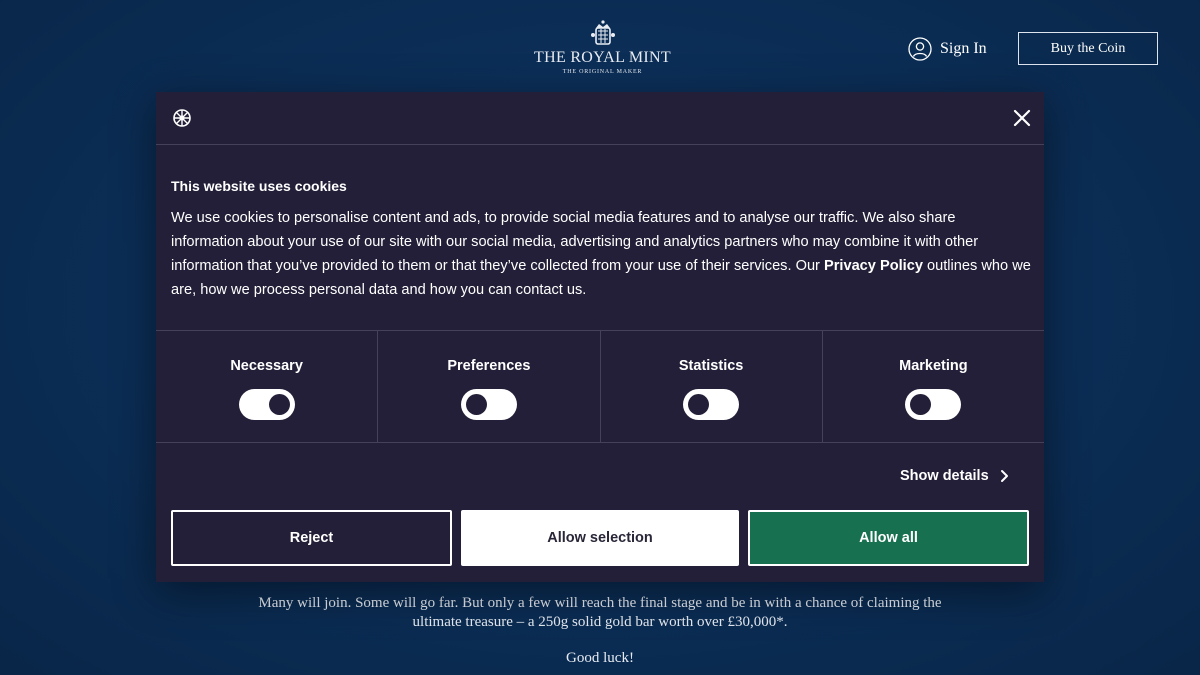 Image resolution: width=1200 pixels, height=675 pixels. Describe the element at coordinates (266, 366) in the screenshot. I see `toggle-label-necessary: Necessary` at that location.